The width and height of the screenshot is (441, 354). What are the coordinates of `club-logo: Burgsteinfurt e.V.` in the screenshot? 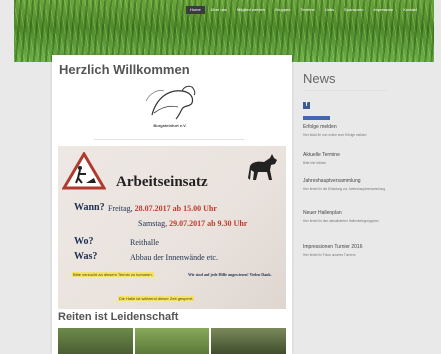 It's located at (170, 107).